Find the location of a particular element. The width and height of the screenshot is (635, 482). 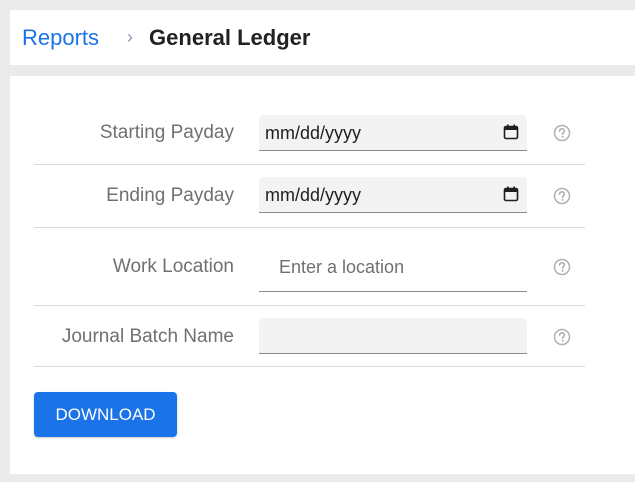

work-location-row: Work Location Enter a location is located at coordinates (309, 267).